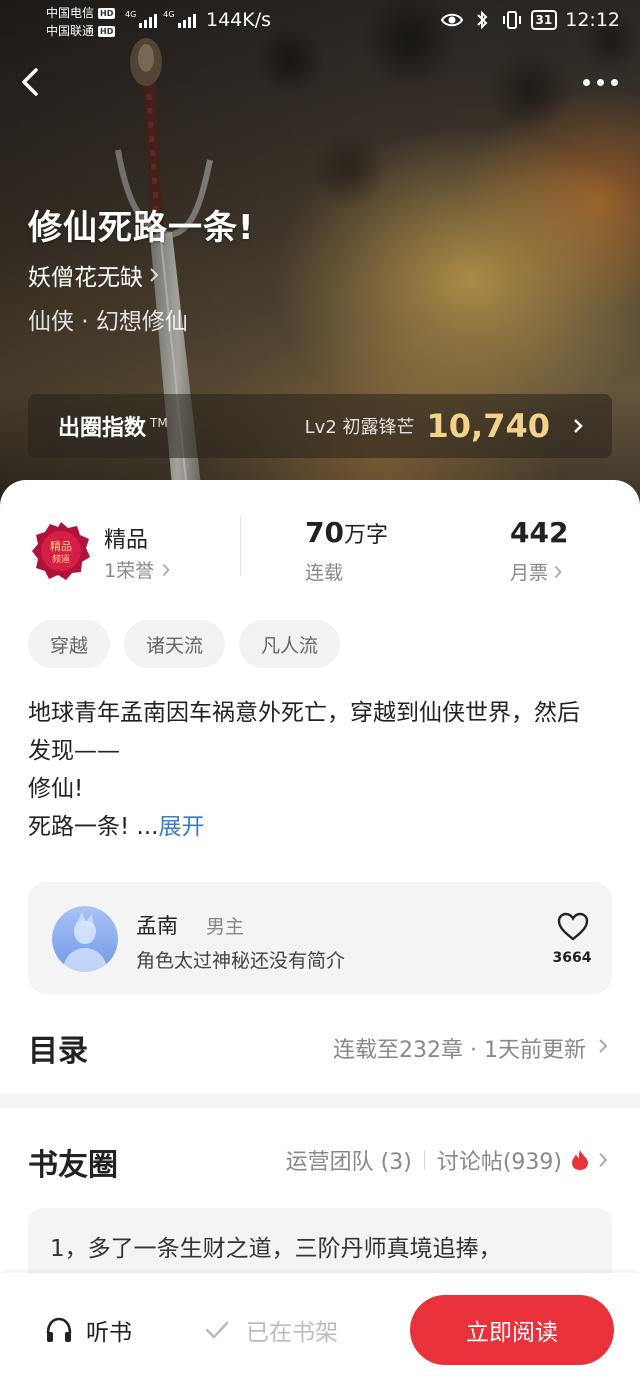 This screenshot has width=640, height=1387. Describe the element at coordinates (290, 644) in the screenshot. I see `tag-chip: 凡人流` at that location.